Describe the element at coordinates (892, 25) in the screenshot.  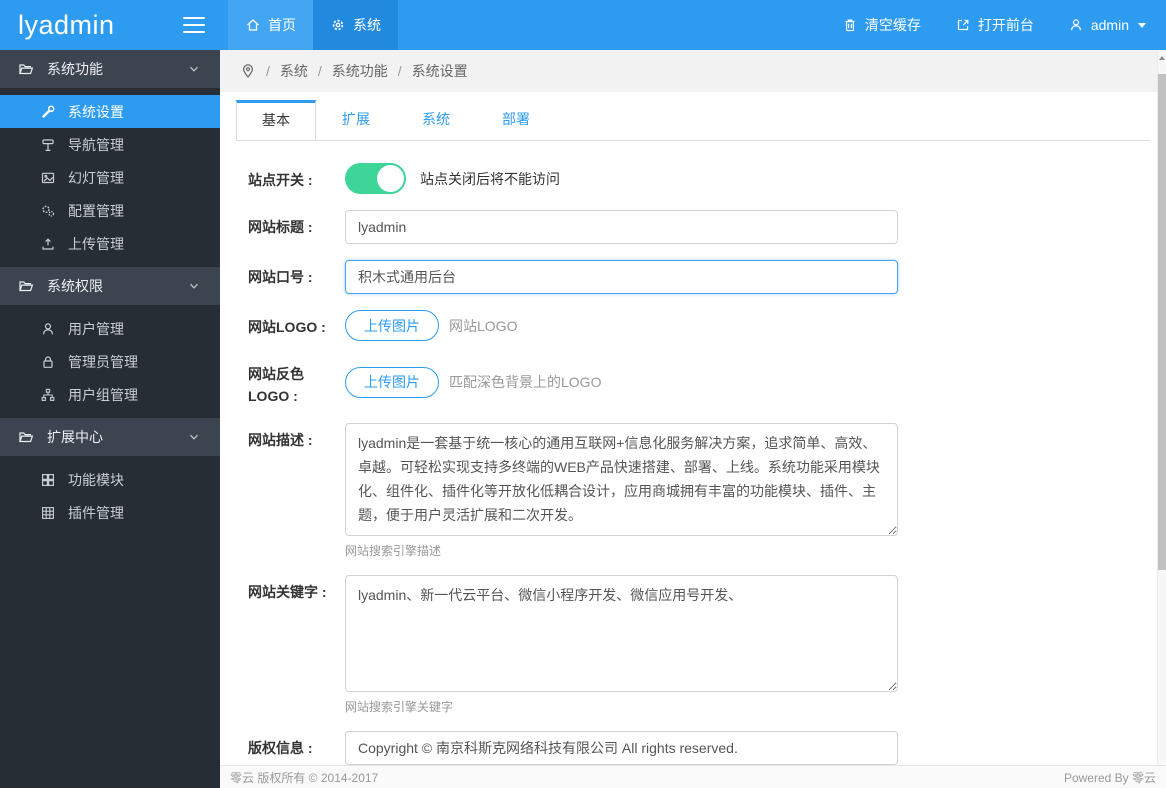
I see `clear-cache-label: 清空缓存` at that location.